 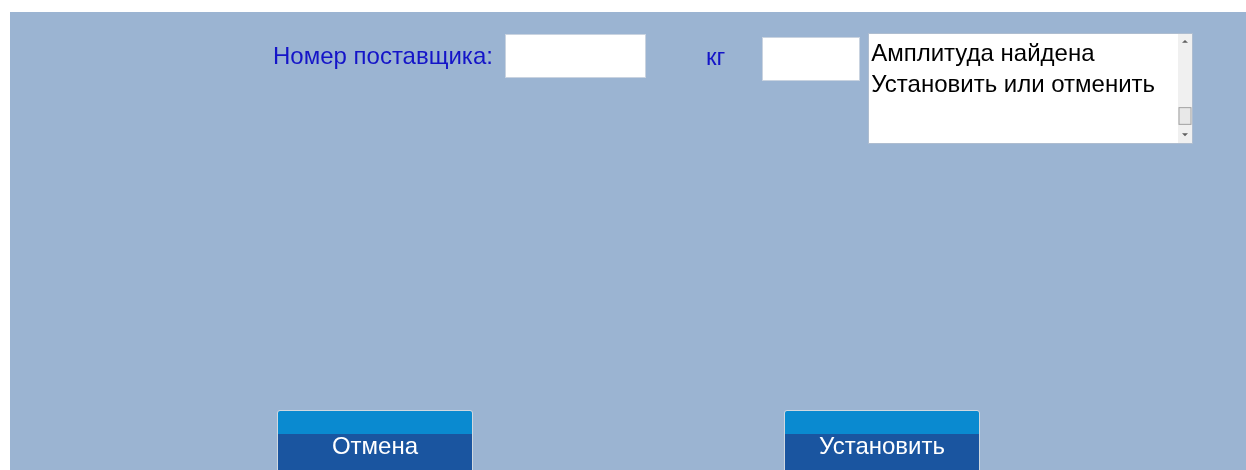 I want to click on action-button: Отмена, so click(x=375, y=440).